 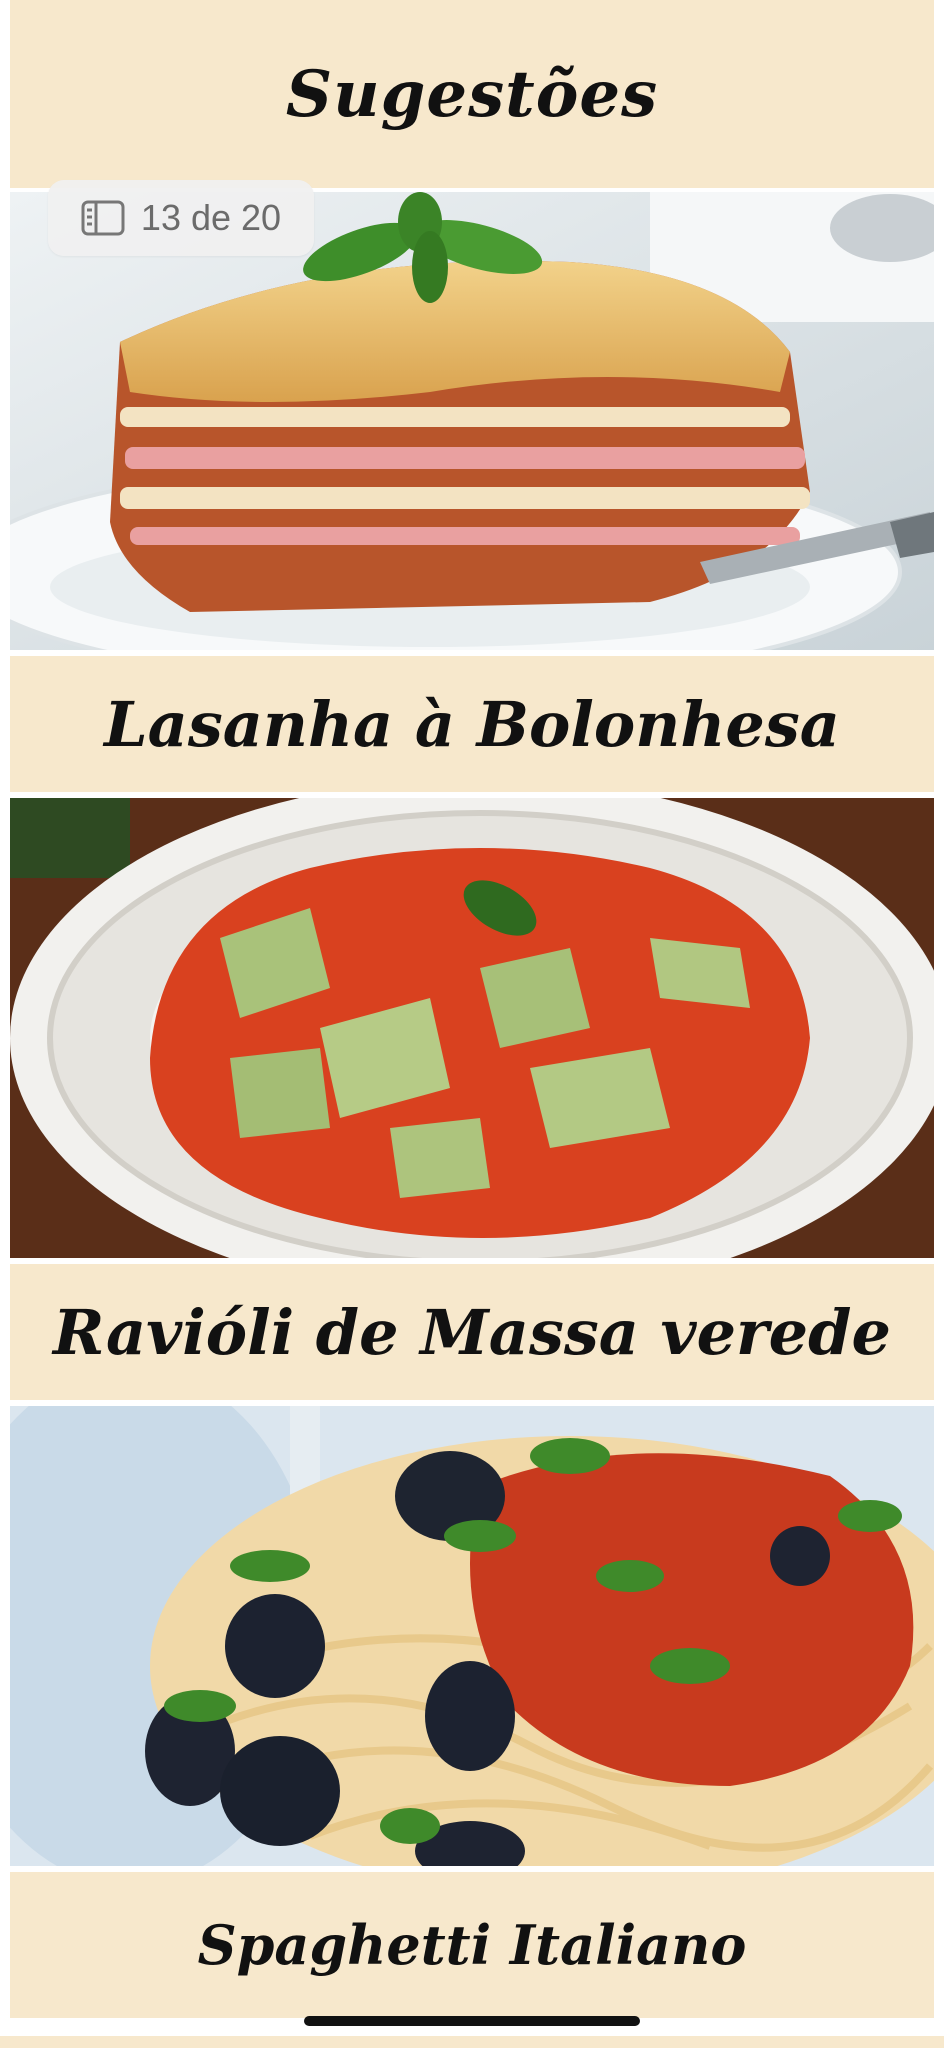 I want to click on suggestion-title-text: Spaghetti Italiano, so click(x=472, y=1945).